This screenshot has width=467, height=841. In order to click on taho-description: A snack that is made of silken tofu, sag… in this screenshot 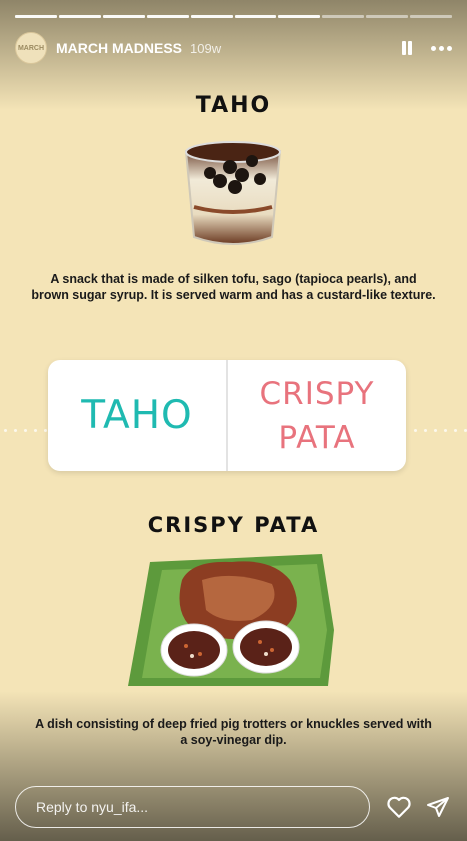, I will do `click(233, 287)`.